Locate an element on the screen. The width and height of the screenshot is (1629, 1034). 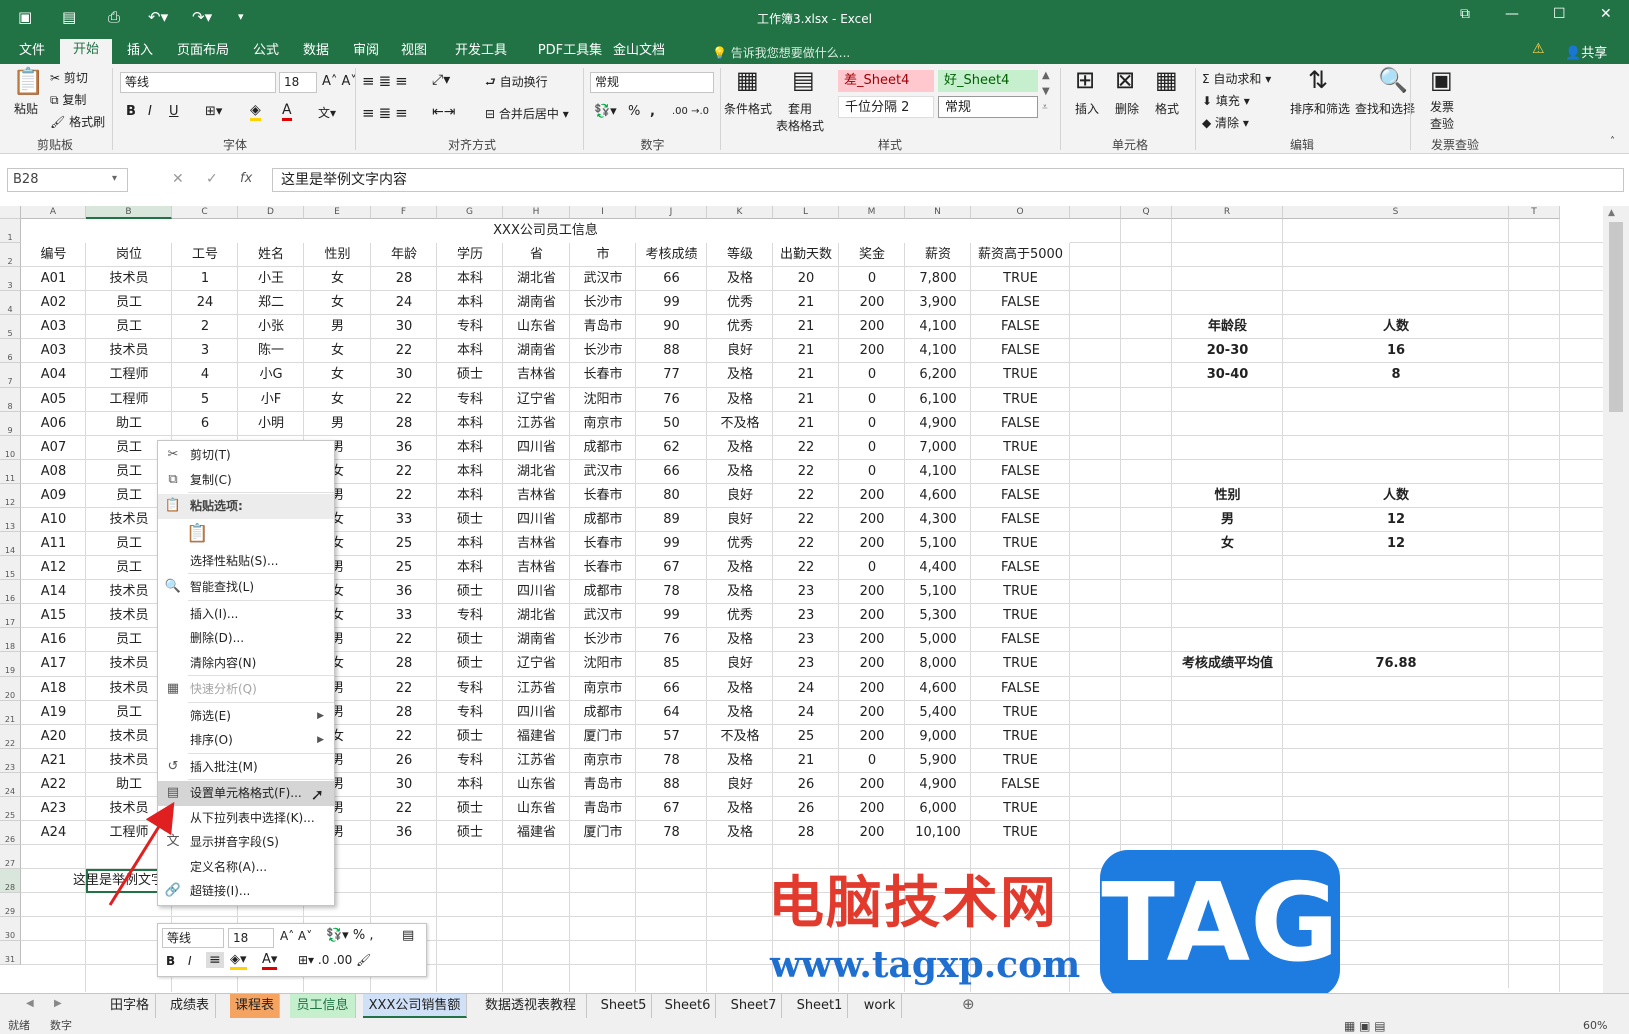
invoice-check-icon: ▣ is located at coordinates (1441, 80).